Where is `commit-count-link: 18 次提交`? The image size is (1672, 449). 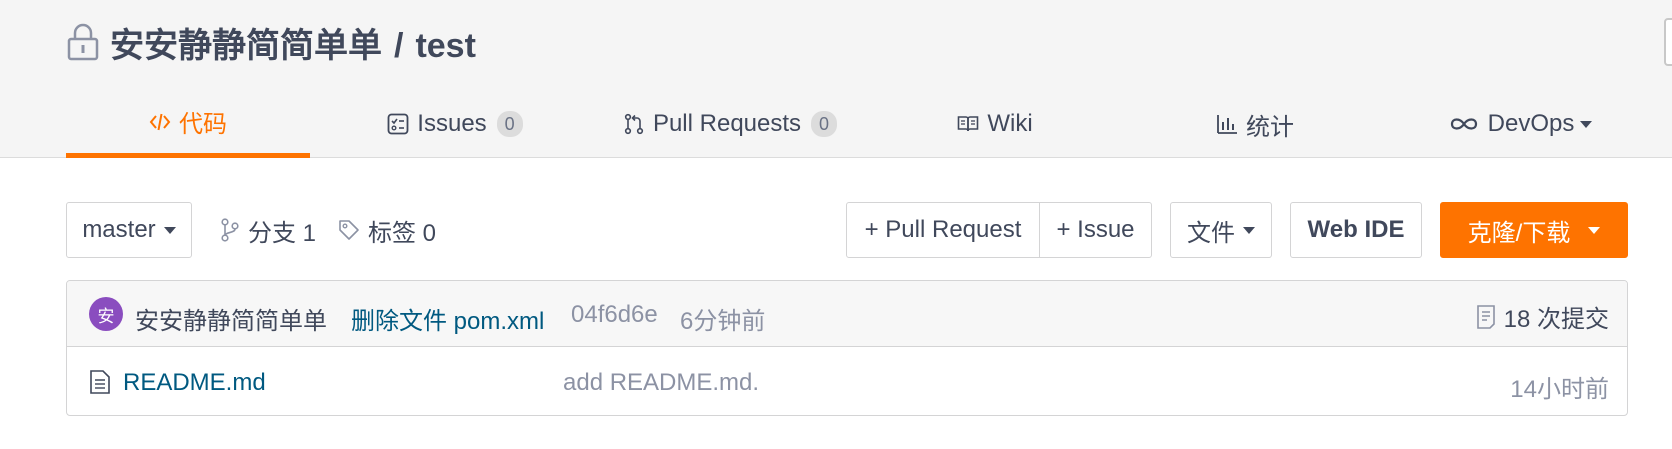
commit-count-link: 18 次提交 is located at coordinates (1542, 316).